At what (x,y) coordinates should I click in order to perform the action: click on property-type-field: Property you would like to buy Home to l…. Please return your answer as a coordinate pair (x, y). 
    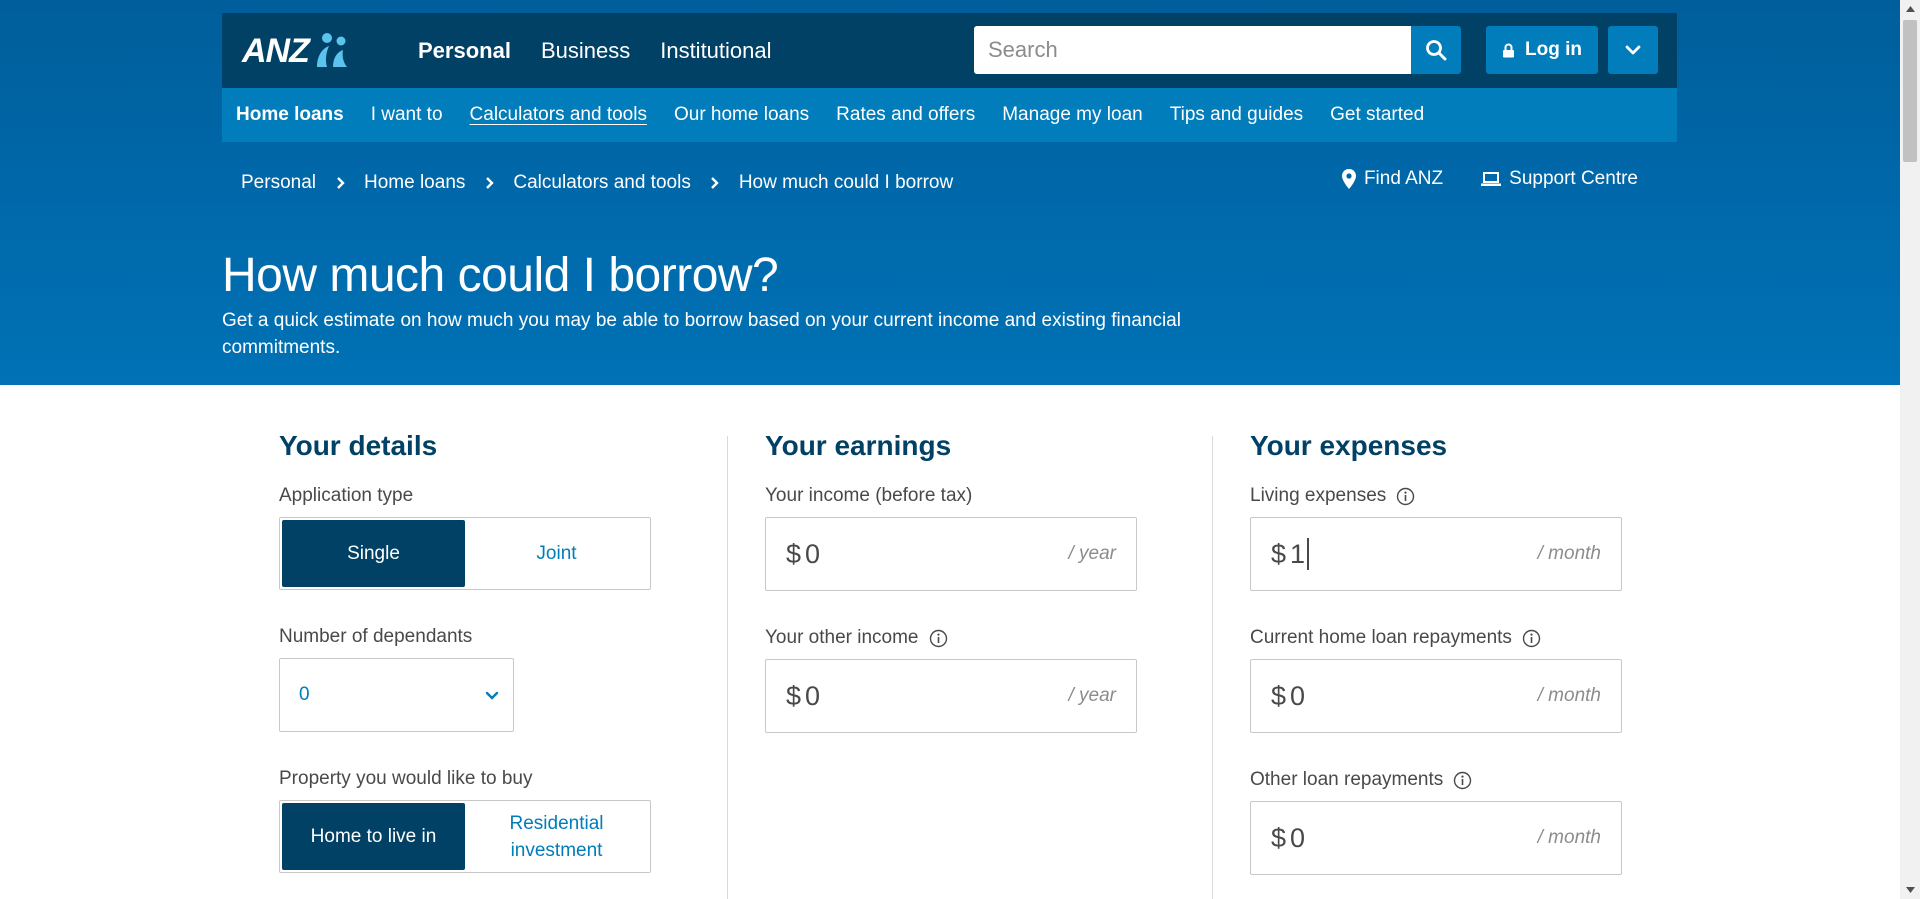
    Looking at the image, I should click on (465, 820).